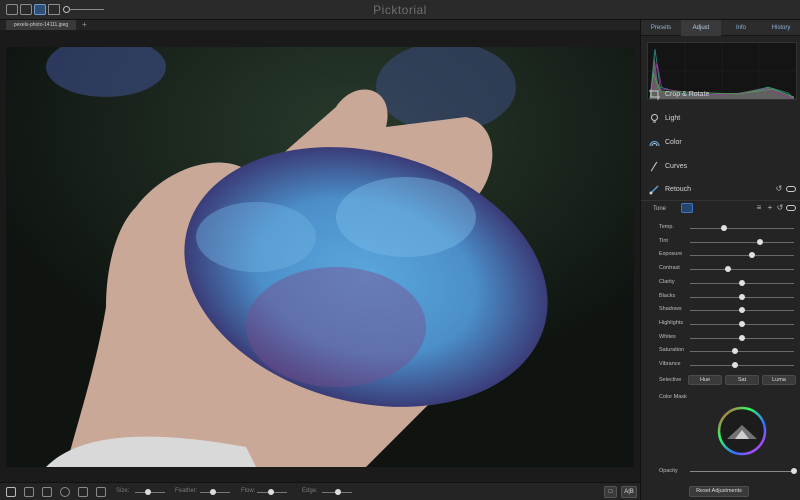 The image size is (800, 500). I want to click on tab-history: History, so click(780, 28).